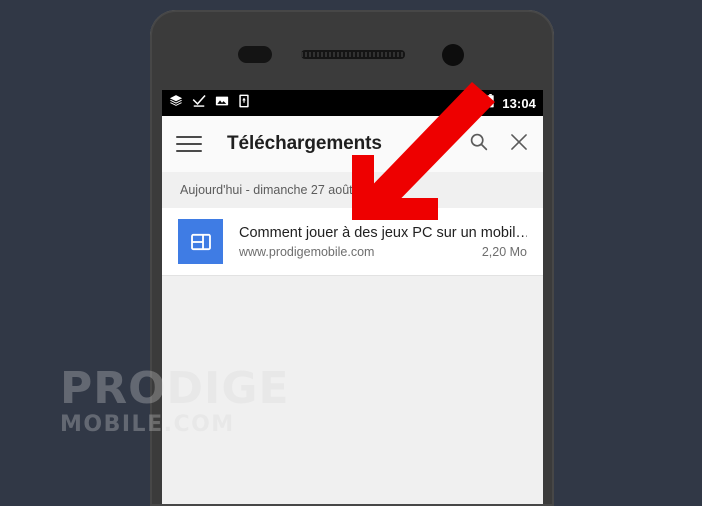 The height and width of the screenshot is (506, 702). What do you see at coordinates (307, 252) in the screenshot?
I see `download-item-url: www.prodigemobile.com` at bounding box center [307, 252].